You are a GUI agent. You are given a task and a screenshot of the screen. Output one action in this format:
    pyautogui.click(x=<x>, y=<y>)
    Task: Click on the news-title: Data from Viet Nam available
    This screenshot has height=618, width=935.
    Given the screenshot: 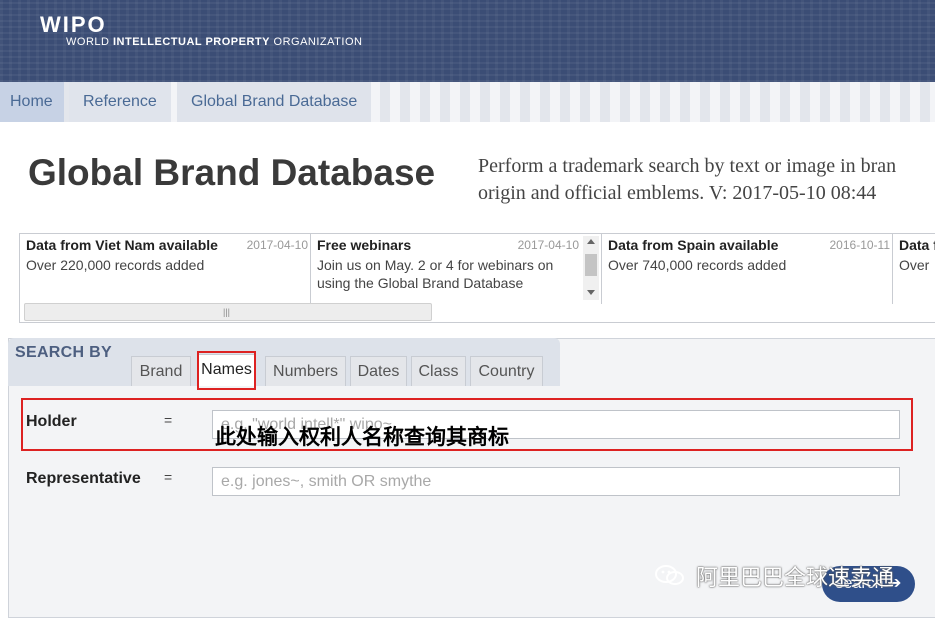 What is the action you would take?
    pyautogui.click(x=122, y=245)
    